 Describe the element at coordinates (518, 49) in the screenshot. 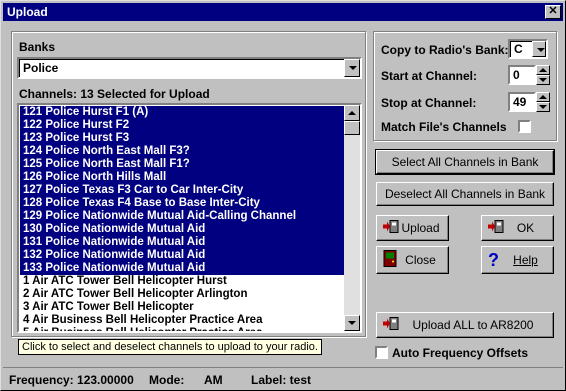

I see `copy-bank-value: C` at that location.